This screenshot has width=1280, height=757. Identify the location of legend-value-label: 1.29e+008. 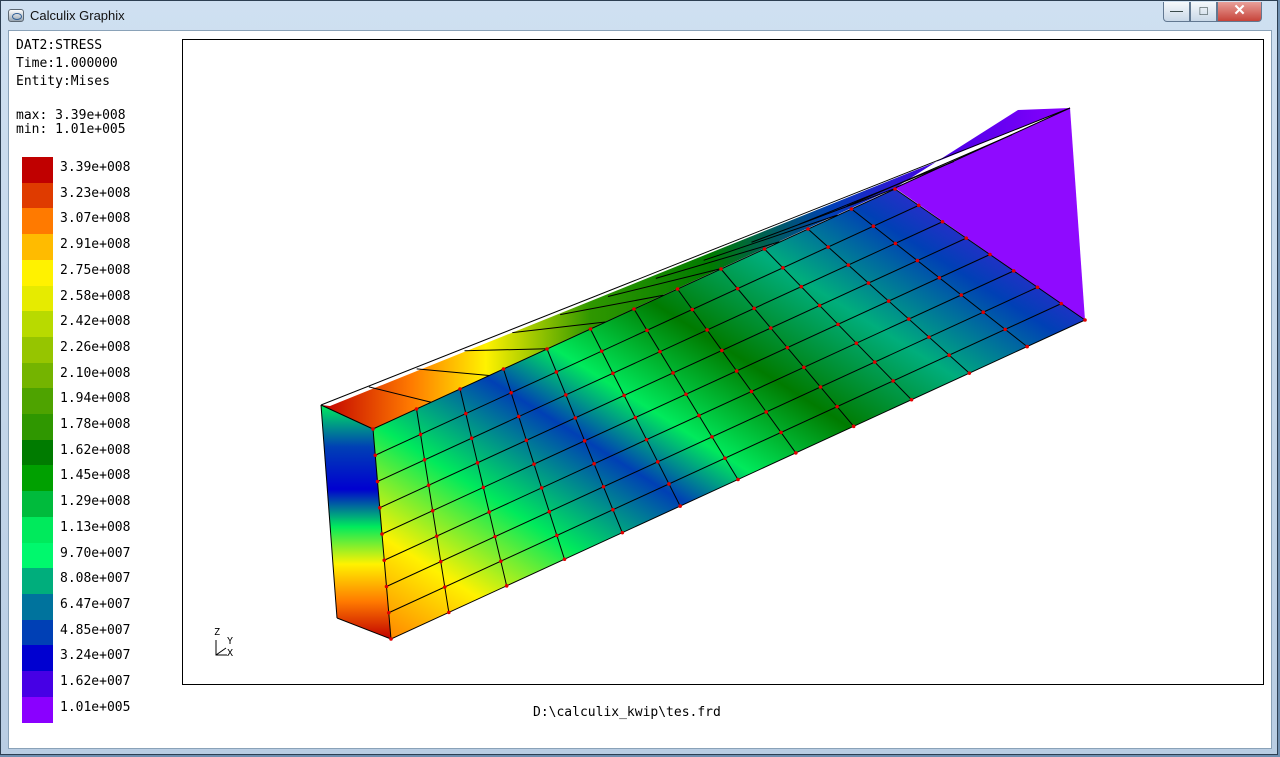
(95, 502).